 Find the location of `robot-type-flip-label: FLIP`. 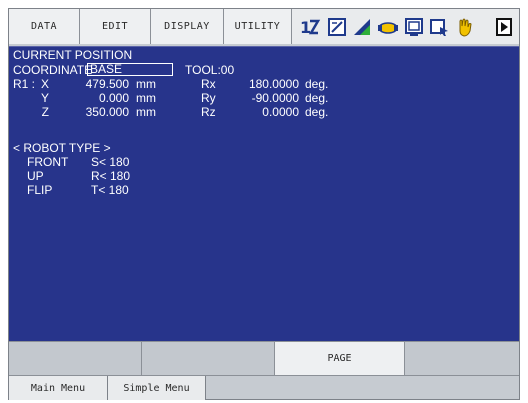

robot-type-flip-label: FLIP is located at coordinates (40, 190).